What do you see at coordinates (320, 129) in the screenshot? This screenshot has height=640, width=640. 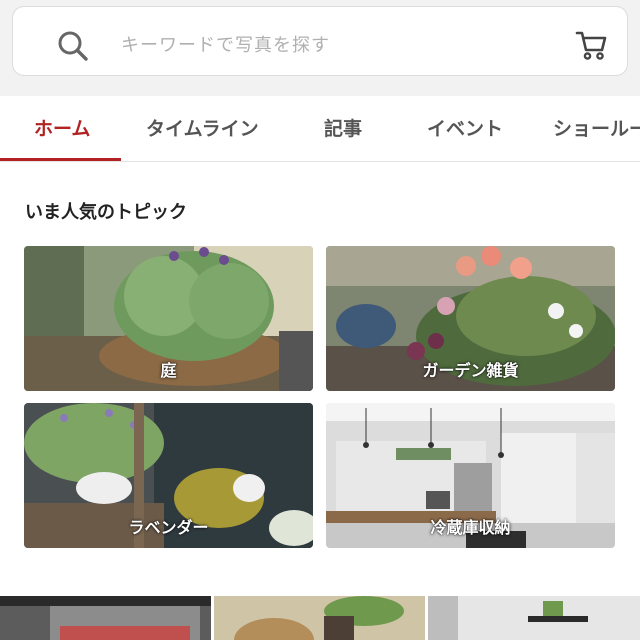 I see `tab-bar: ホーム タイムライン 記事 イベント ショールーム` at bounding box center [320, 129].